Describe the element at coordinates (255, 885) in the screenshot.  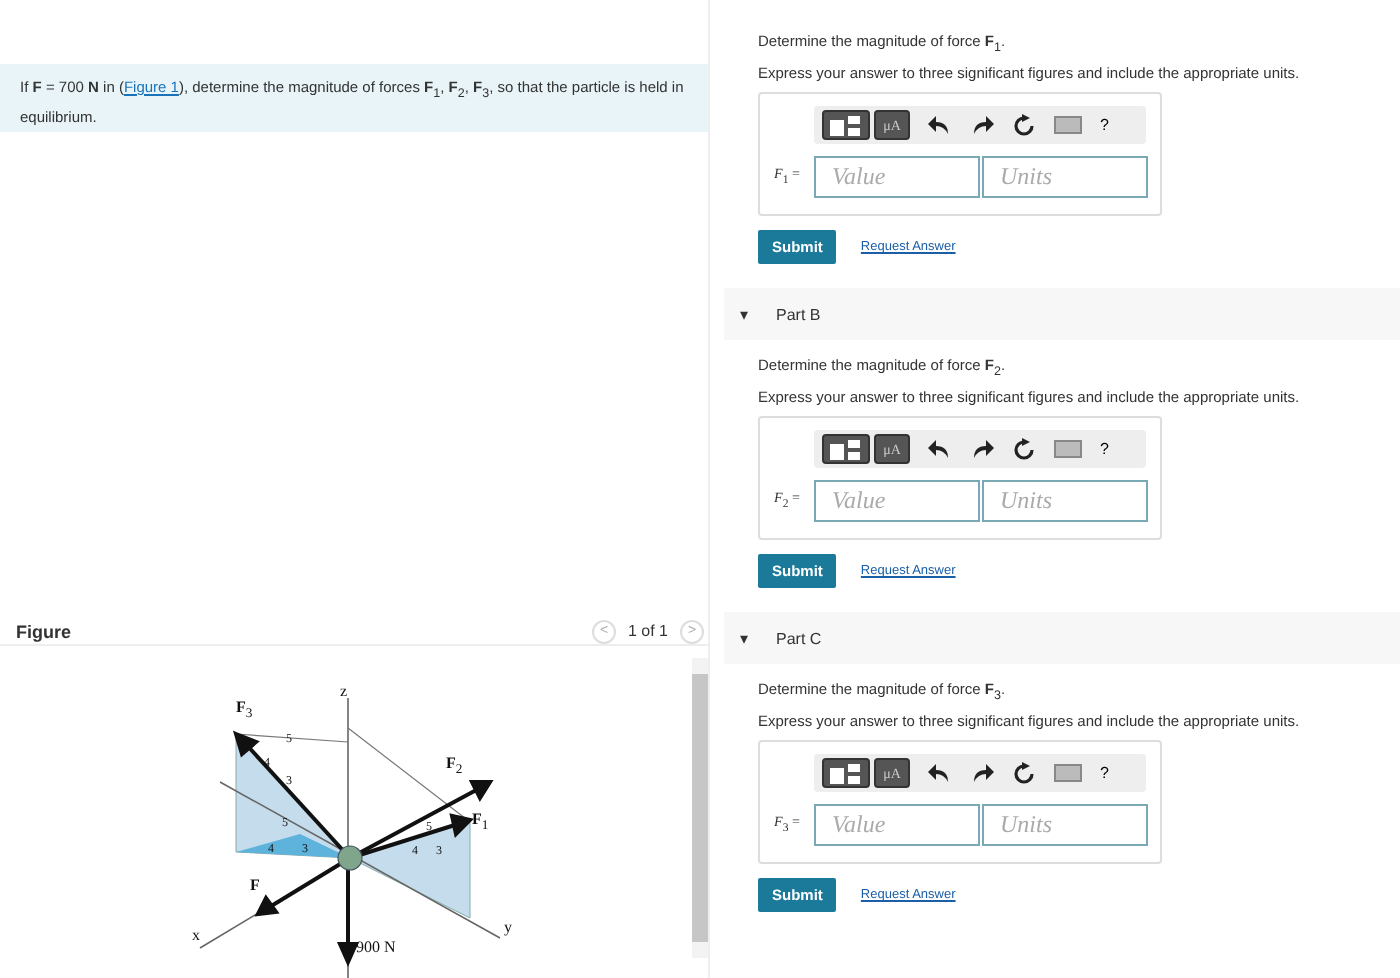
I see `diagram-label: F` at that location.